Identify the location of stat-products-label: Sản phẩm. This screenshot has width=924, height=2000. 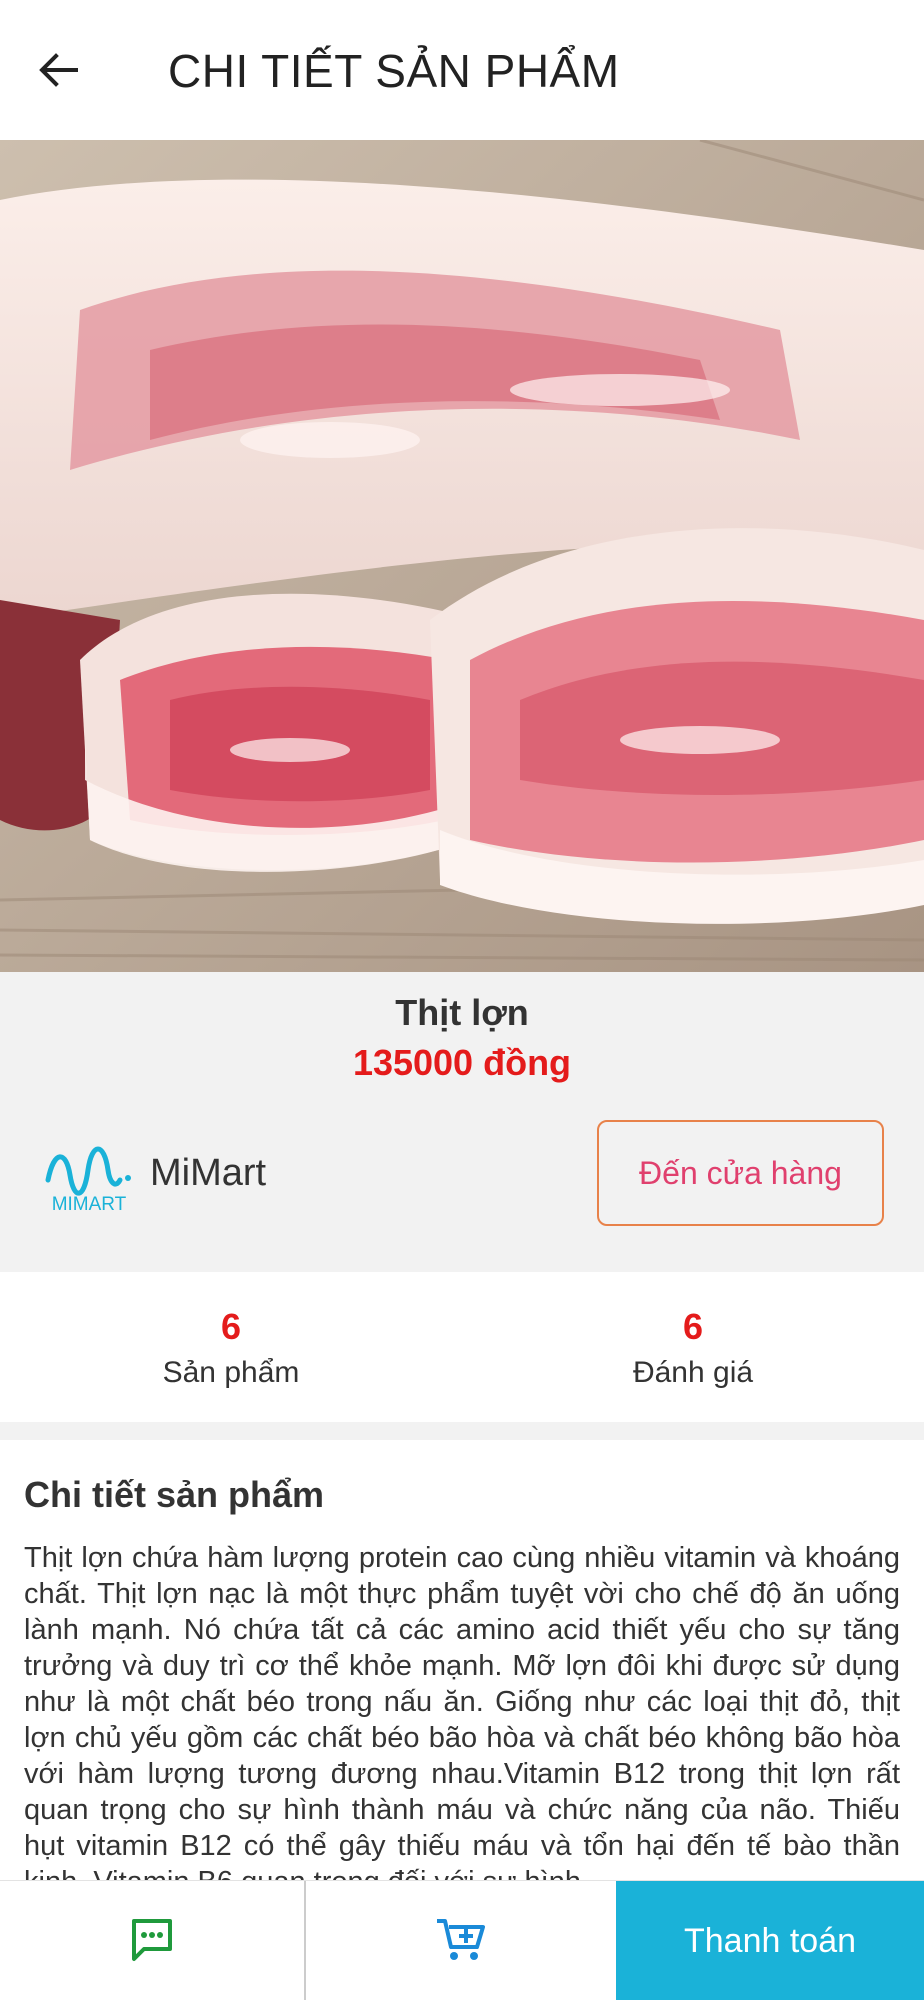
(231, 1372).